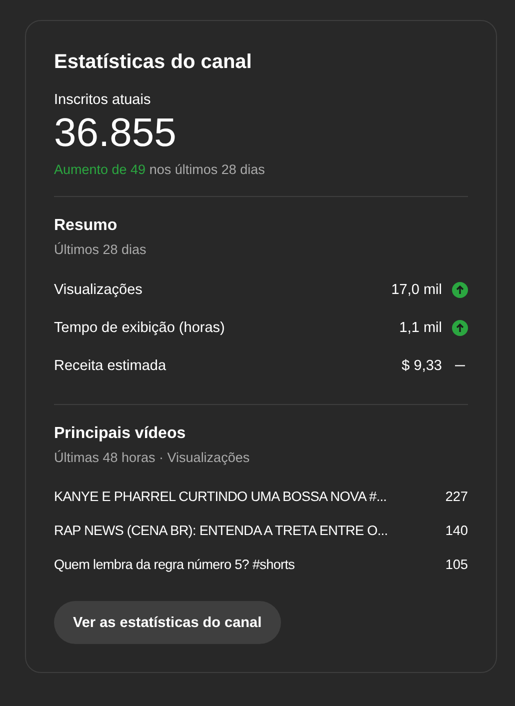  What do you see at coordinates (160, 169) in the screenshot?
I see `subscriber-change: Aumento de 49 nos últimos 28 dias` at bounding box center [160, 169].